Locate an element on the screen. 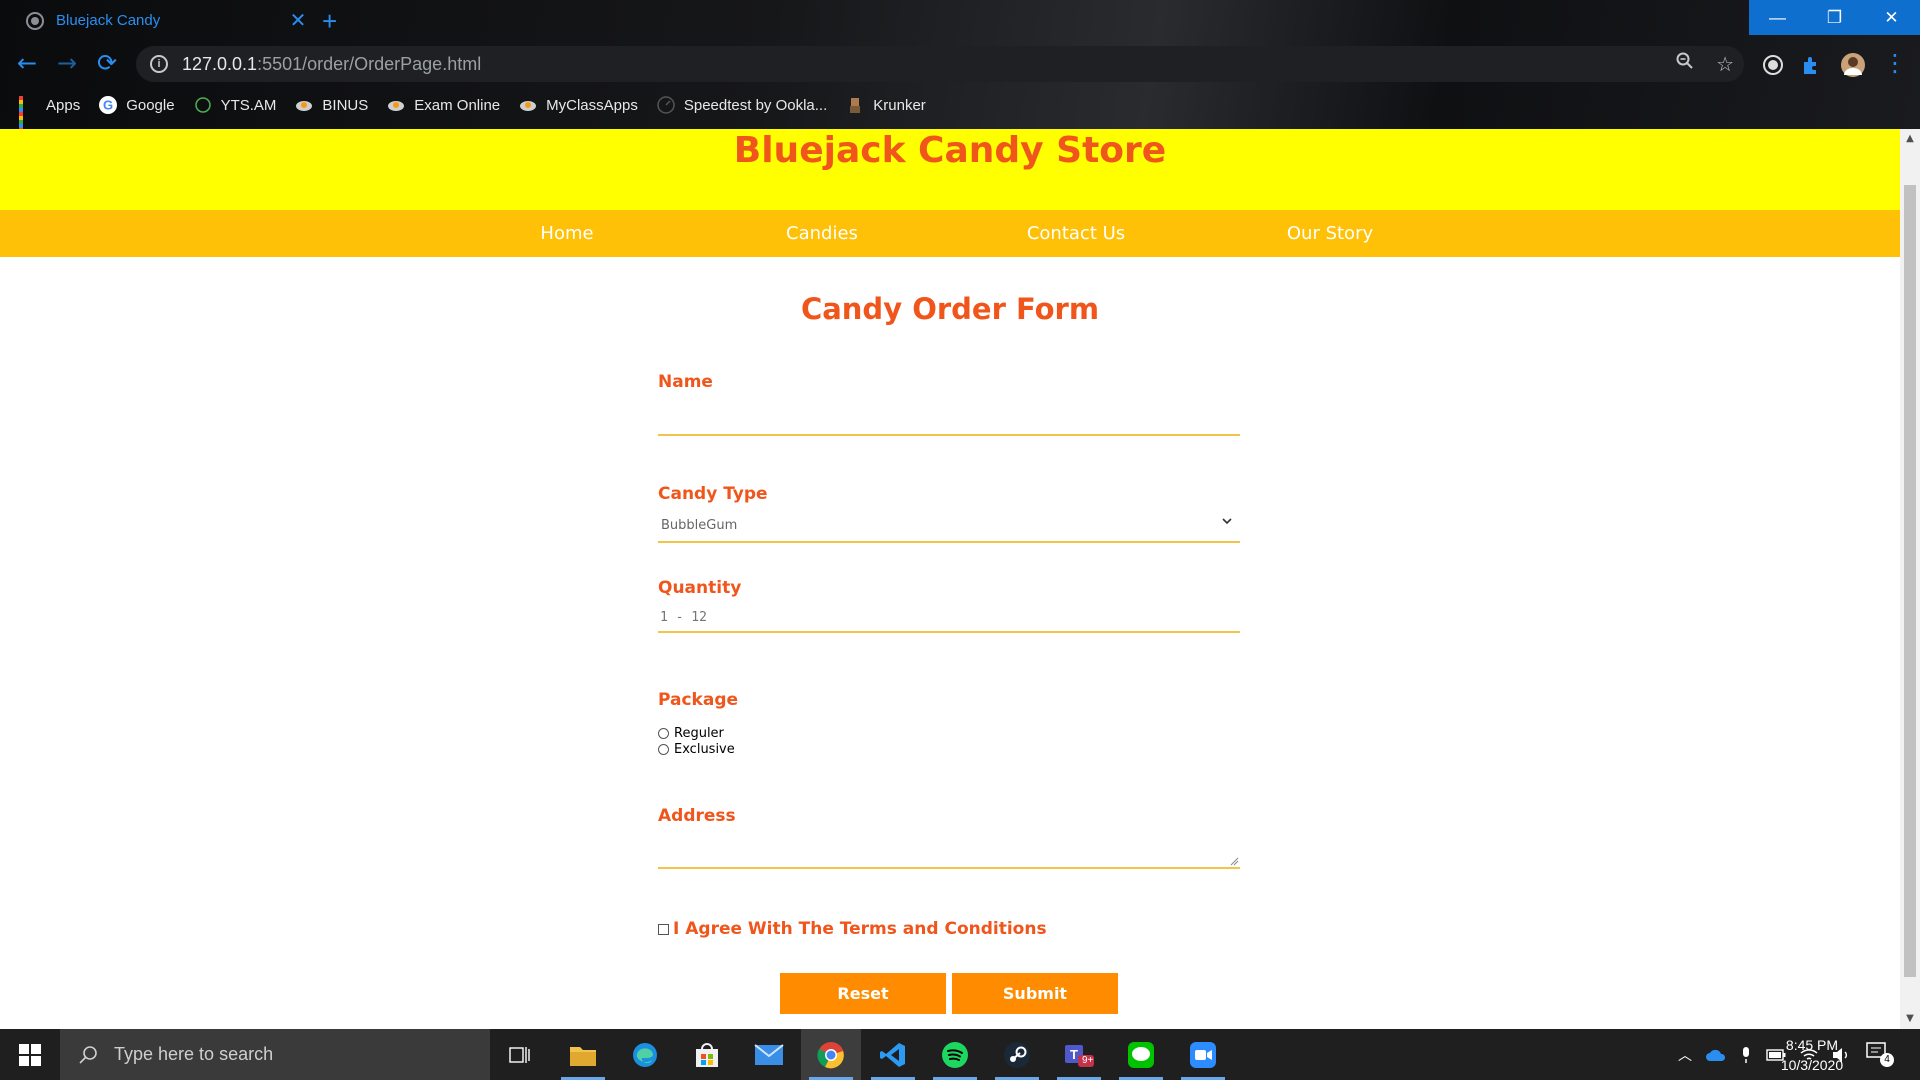  windows-start-button is located at coordinates (30, 1054).